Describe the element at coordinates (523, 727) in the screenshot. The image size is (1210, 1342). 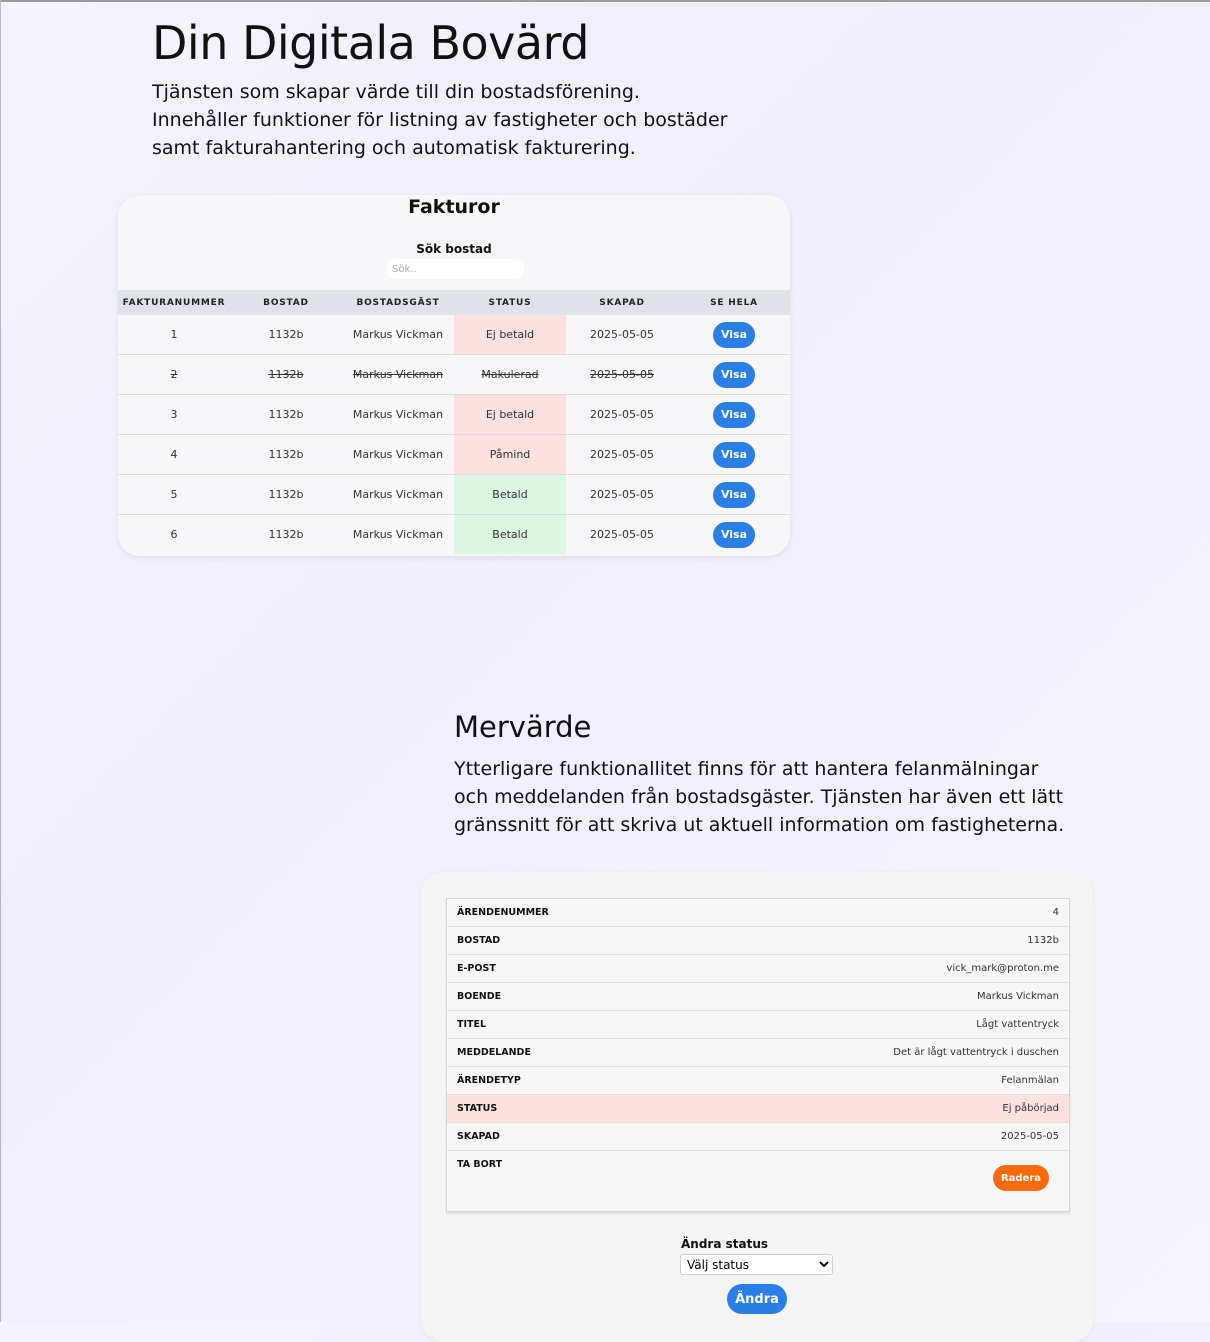
I see `section-title-mervarde: Mervärde` at that location.